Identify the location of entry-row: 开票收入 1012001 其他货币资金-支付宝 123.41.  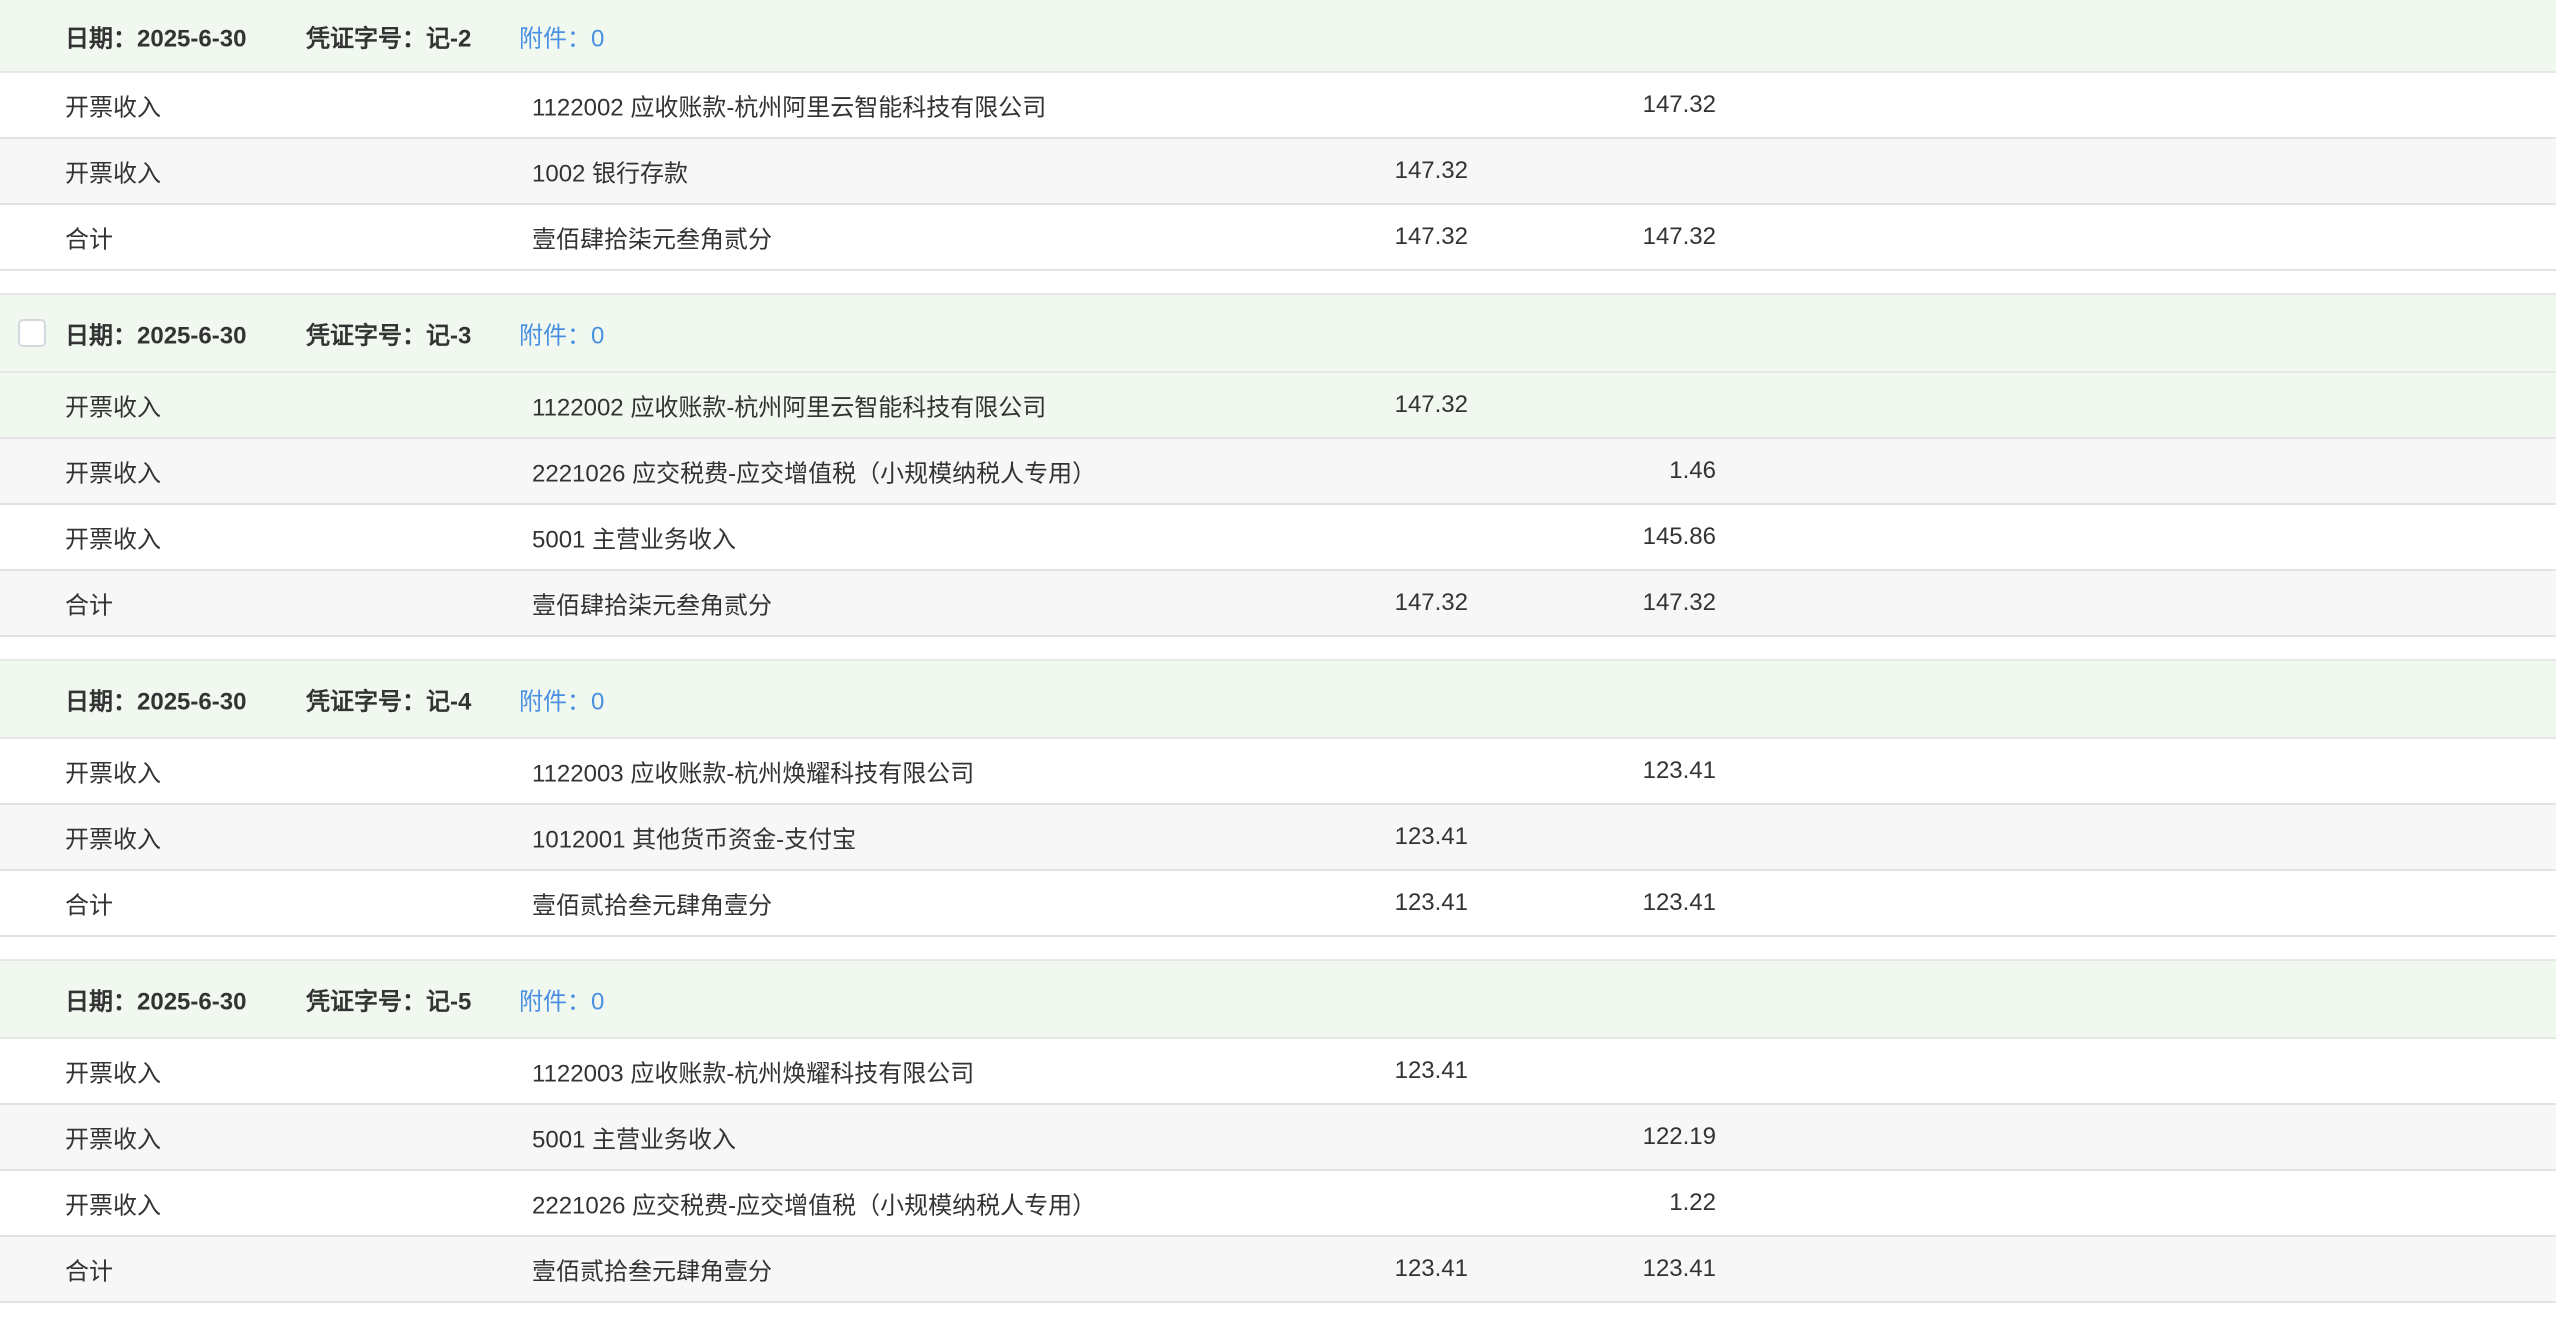
(1278, 838).